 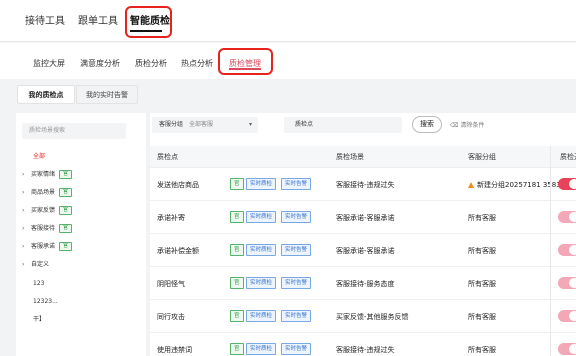 I want to click on sidebar-item-service-reception: › 客服接待官, so click(x=47, y=229).